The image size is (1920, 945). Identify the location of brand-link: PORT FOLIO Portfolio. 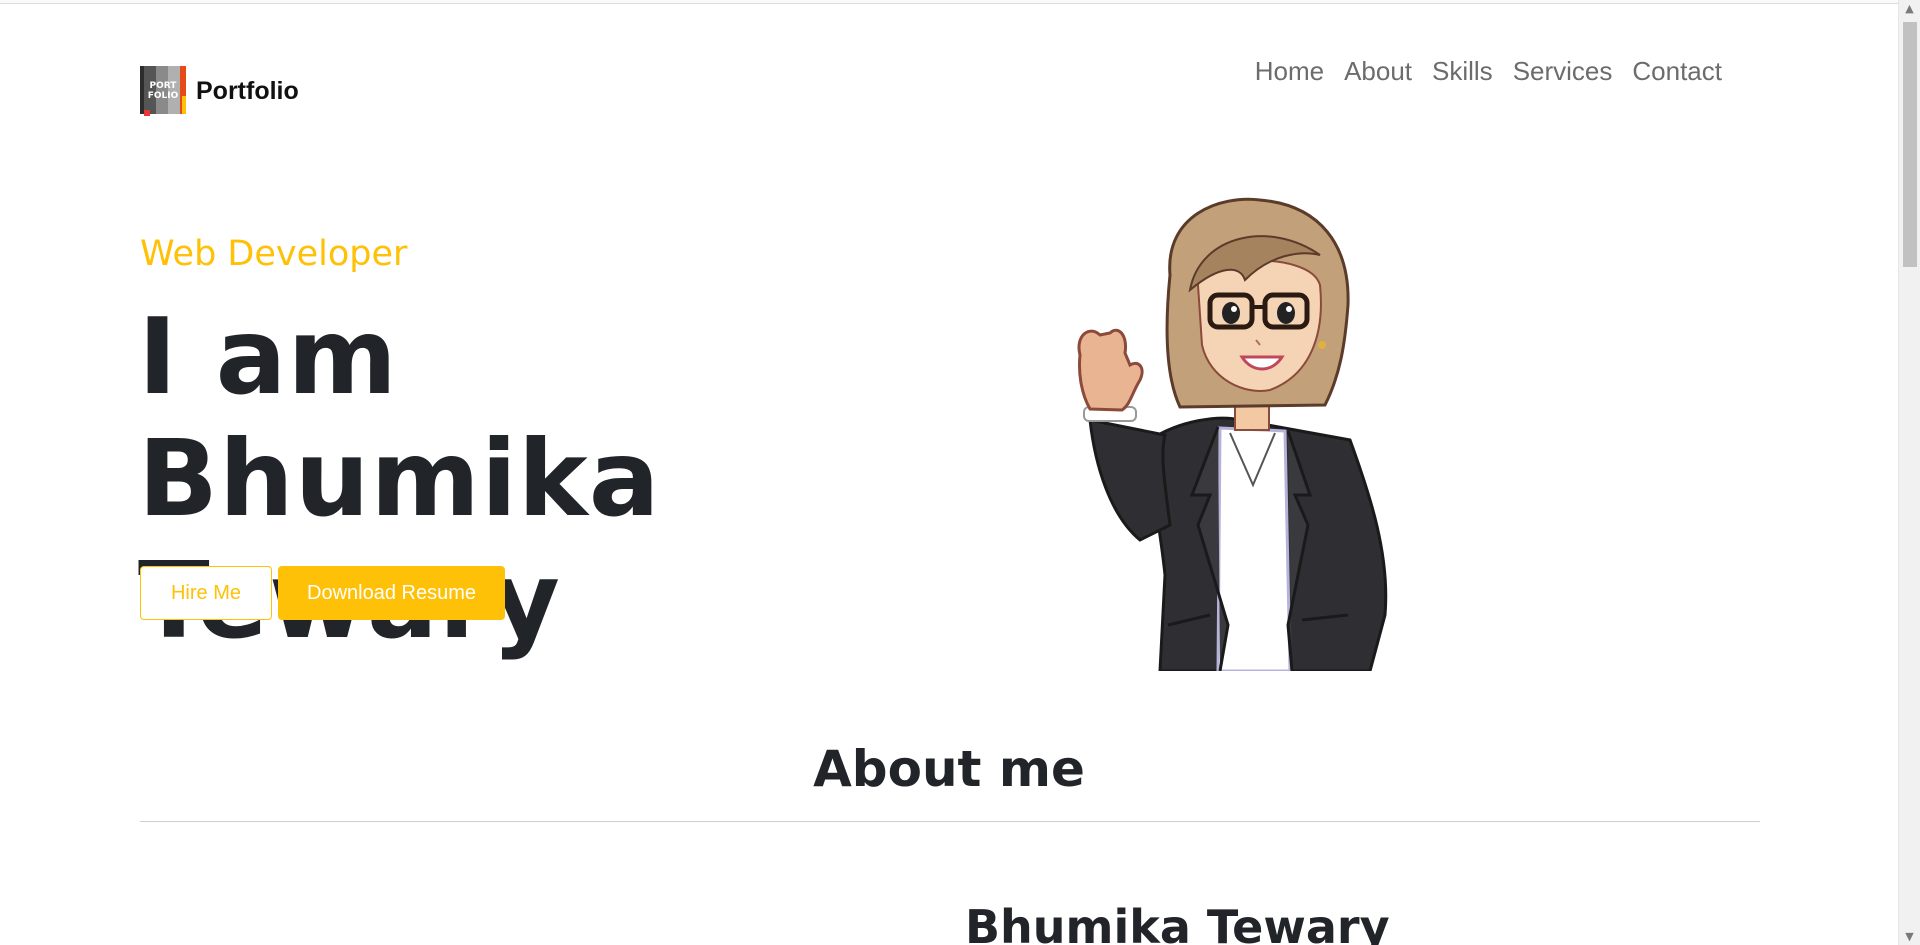
(219, 91).